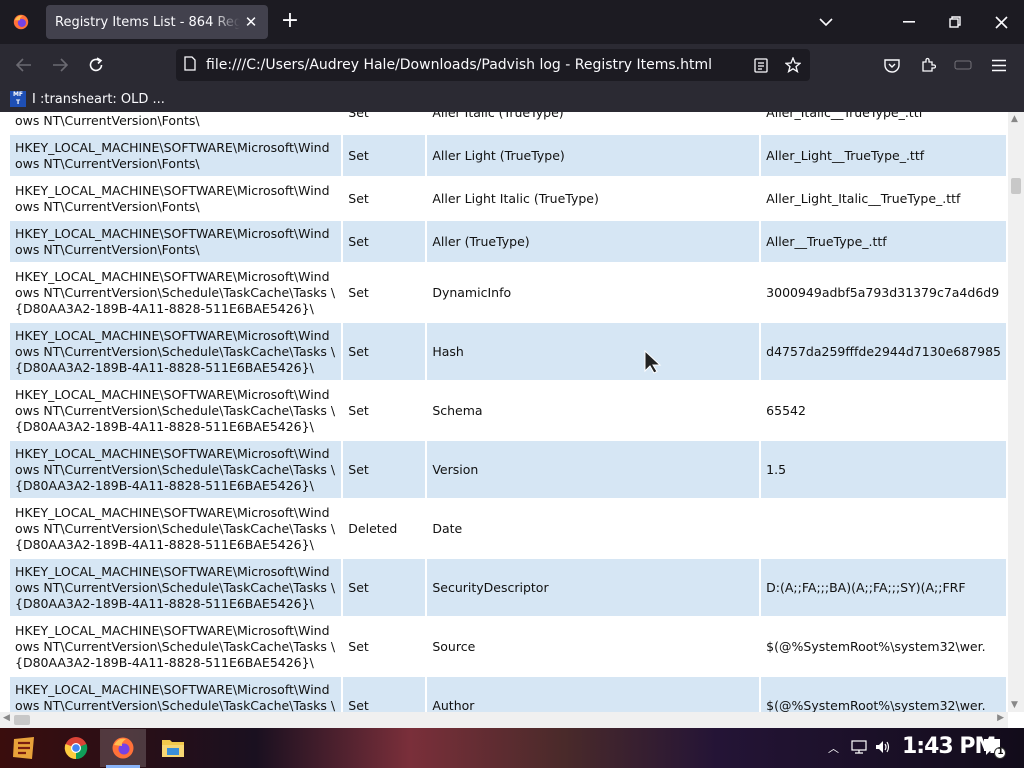 Image resolution: width=1024 pixels, height=768 pixels. What do you see at coordinates (76, 748) in the screenshot?
I see `chrome-icon` at bounding box center [76, 748].